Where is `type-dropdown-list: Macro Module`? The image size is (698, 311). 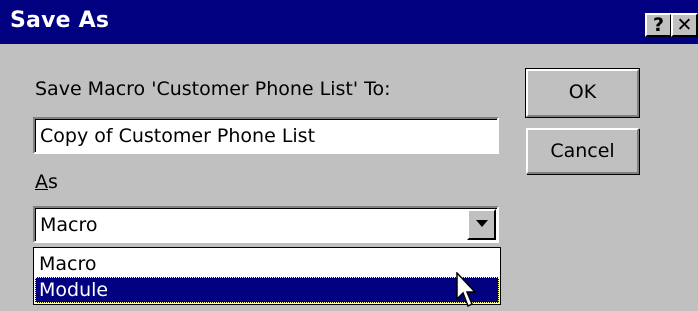 type-dropdown-list: Macro Module is located at coordinates (267, 276).